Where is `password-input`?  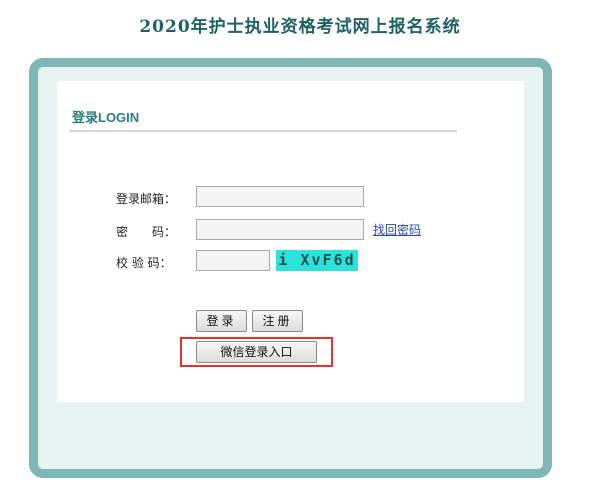 password-input is located at coordinates (280, 229).